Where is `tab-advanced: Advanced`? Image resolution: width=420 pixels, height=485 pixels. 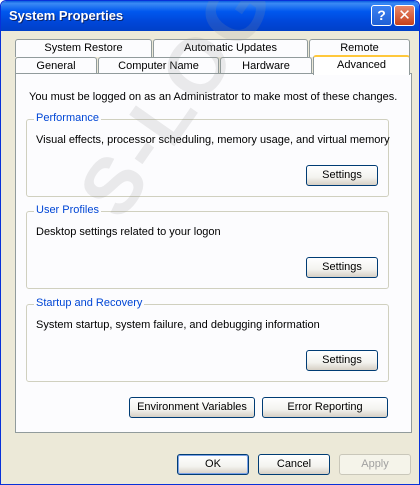
tab-advanced: Advanced is located at coordinates (361, 65).